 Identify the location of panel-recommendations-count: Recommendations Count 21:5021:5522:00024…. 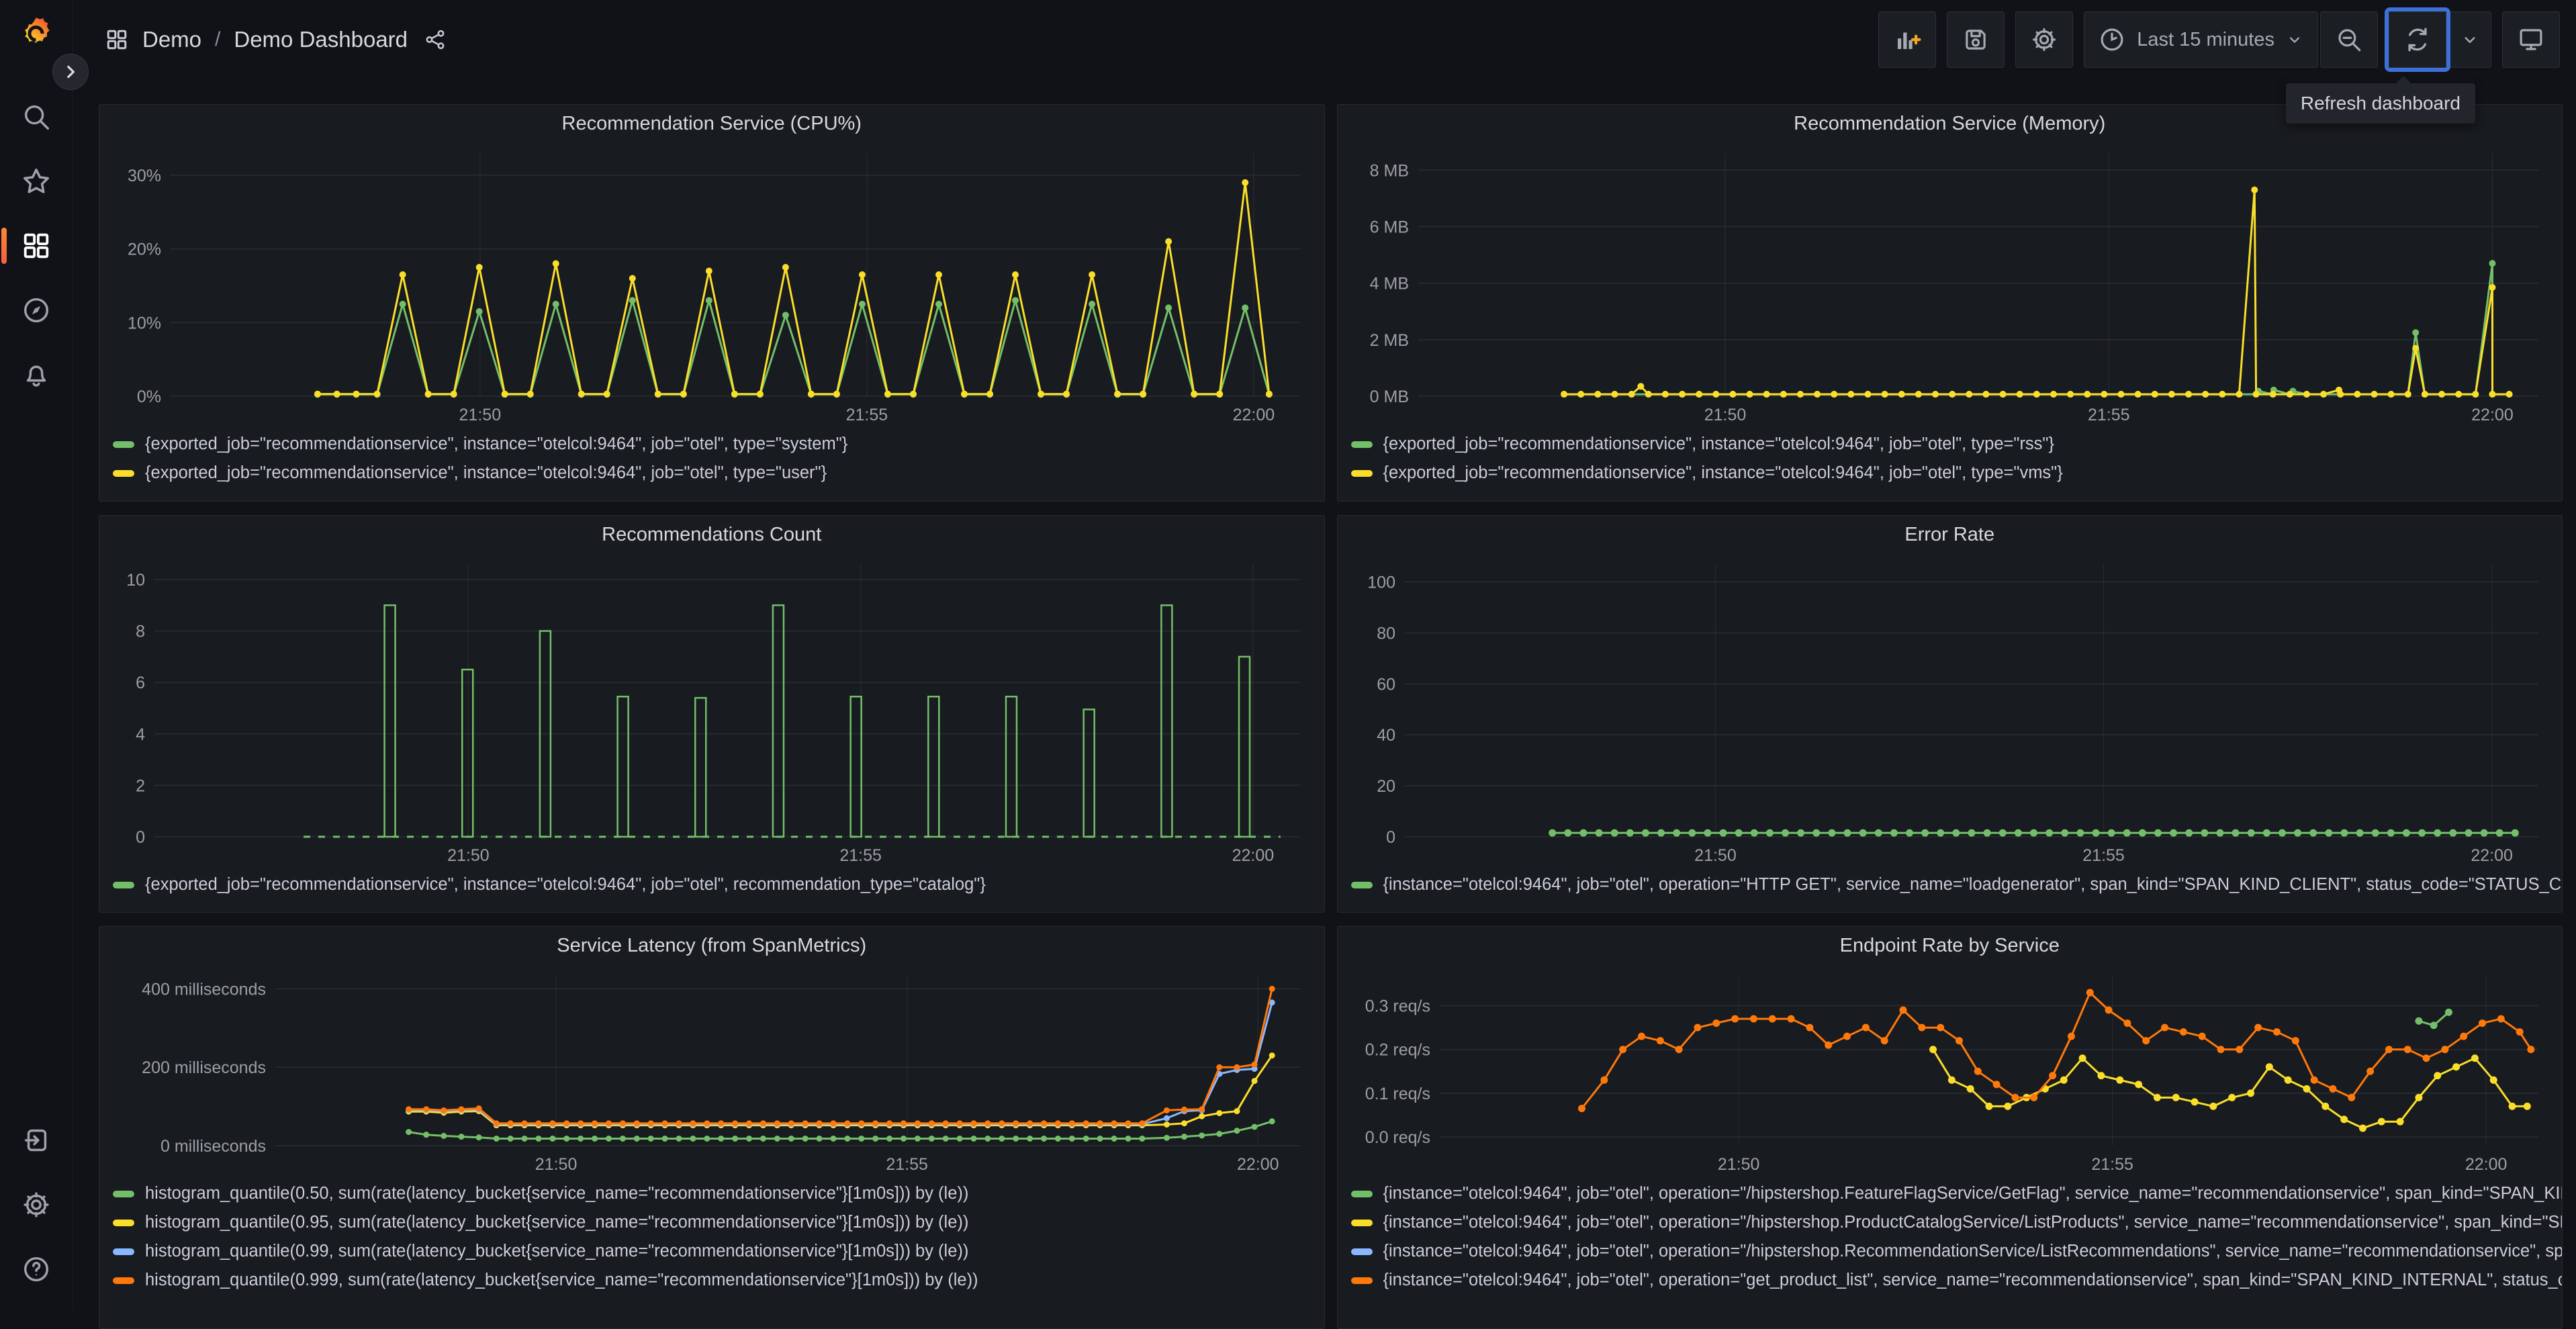
(712, 714).